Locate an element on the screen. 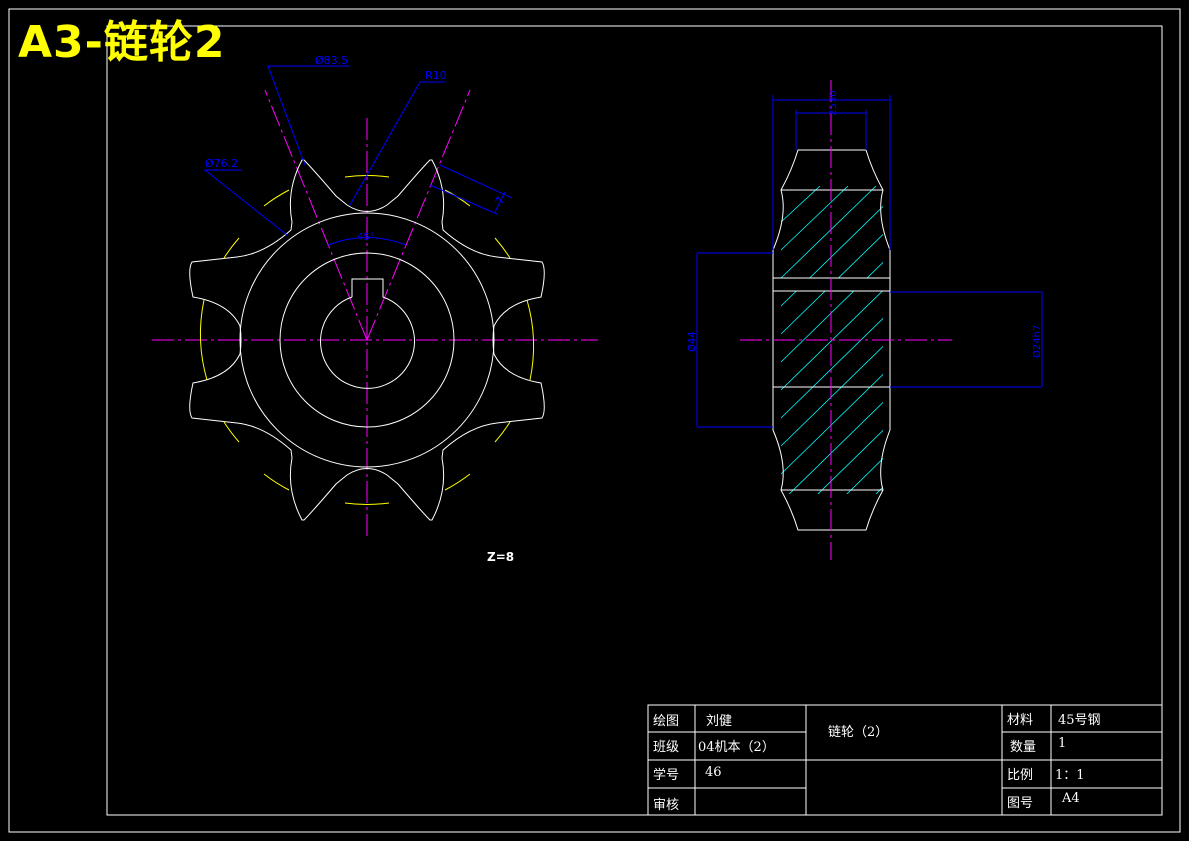  scale-value: 1：1 is located at coordinates (1070, 775).